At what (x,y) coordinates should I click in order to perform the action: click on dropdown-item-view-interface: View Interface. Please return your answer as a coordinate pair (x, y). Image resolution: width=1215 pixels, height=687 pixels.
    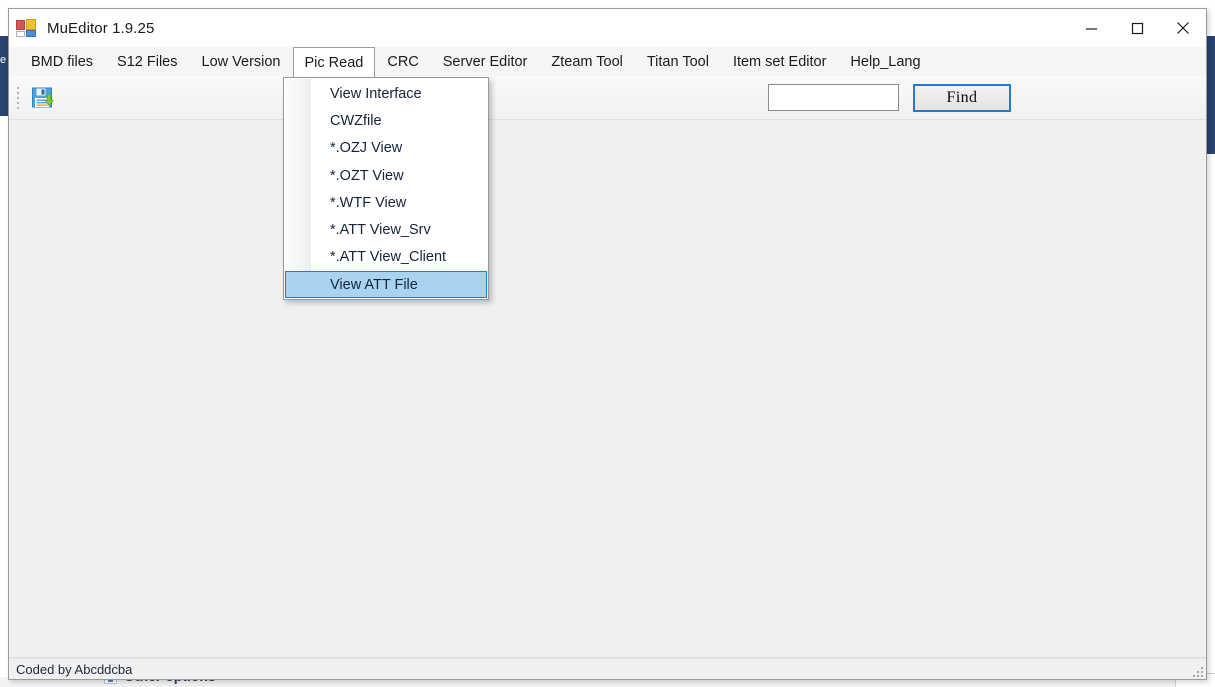
    Looking at the image, I should click on (386, 93).